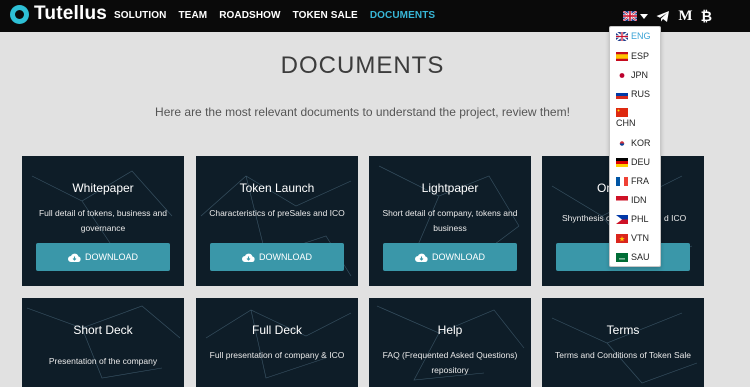  What do you see at coordinates (103, 361) in the screenshot?
I see `card-description: Presentation of the company` at bounding box center [103, 361].